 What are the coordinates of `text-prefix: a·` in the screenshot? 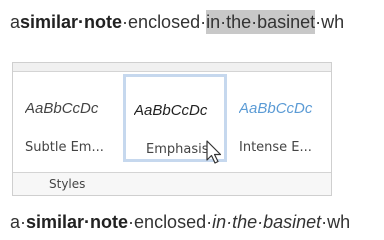 It's located at (18, 222).